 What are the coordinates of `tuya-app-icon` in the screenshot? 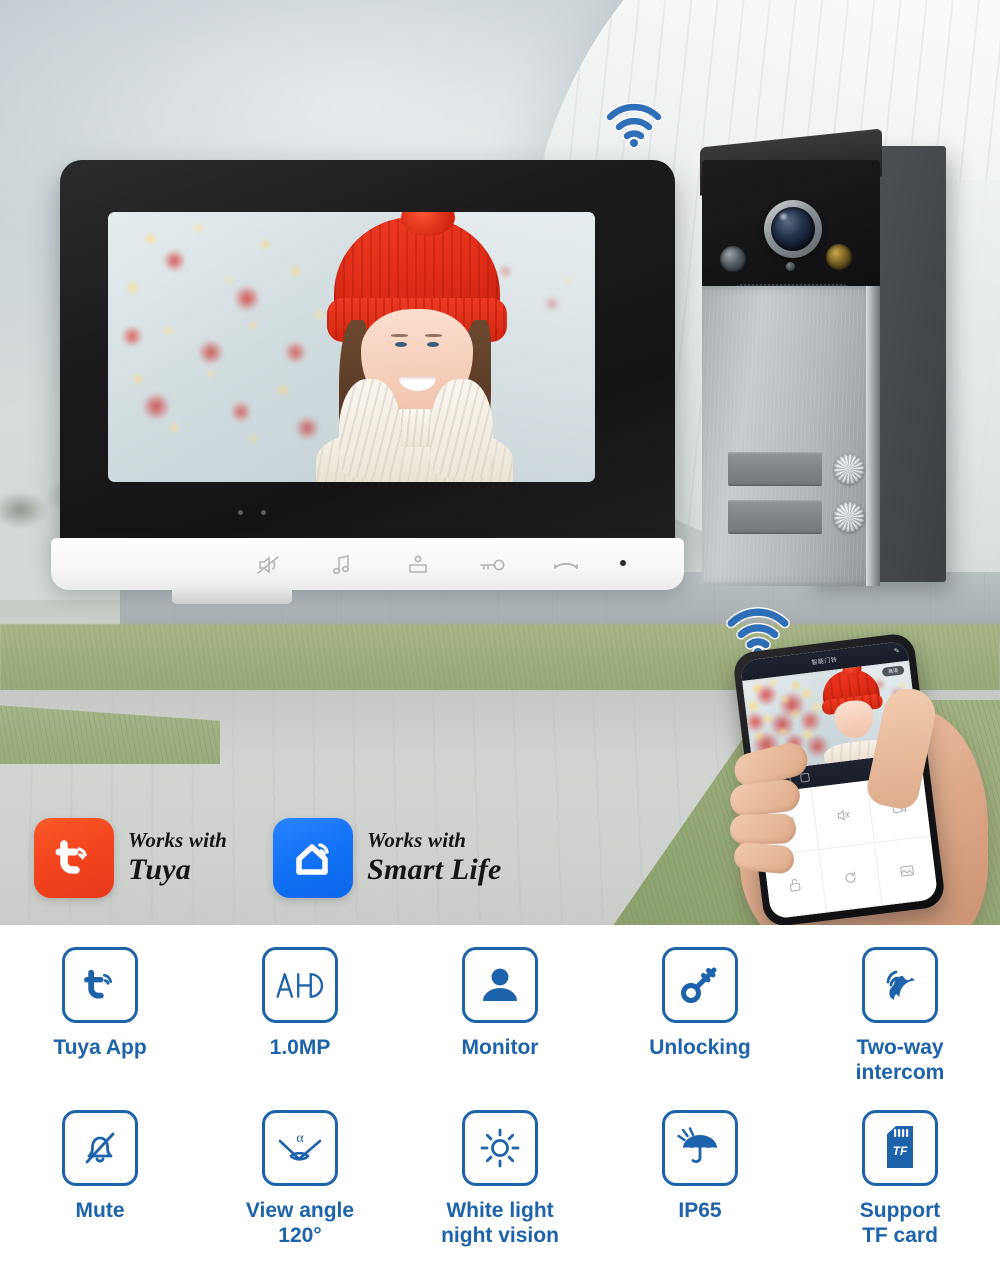 It's located at (100, 985).